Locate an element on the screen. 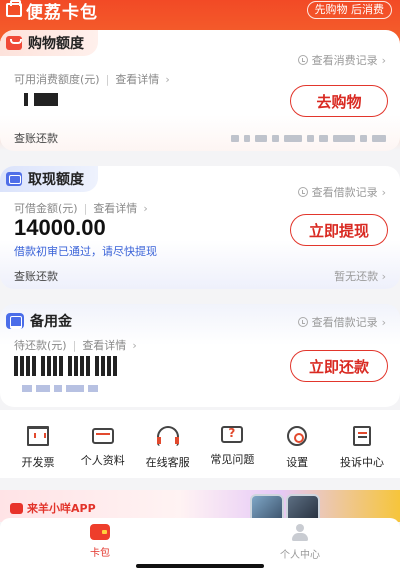 The height and width of the screenshot is (575, 400). tool-invoice: 开发票 is located at coordinates (38, 444).